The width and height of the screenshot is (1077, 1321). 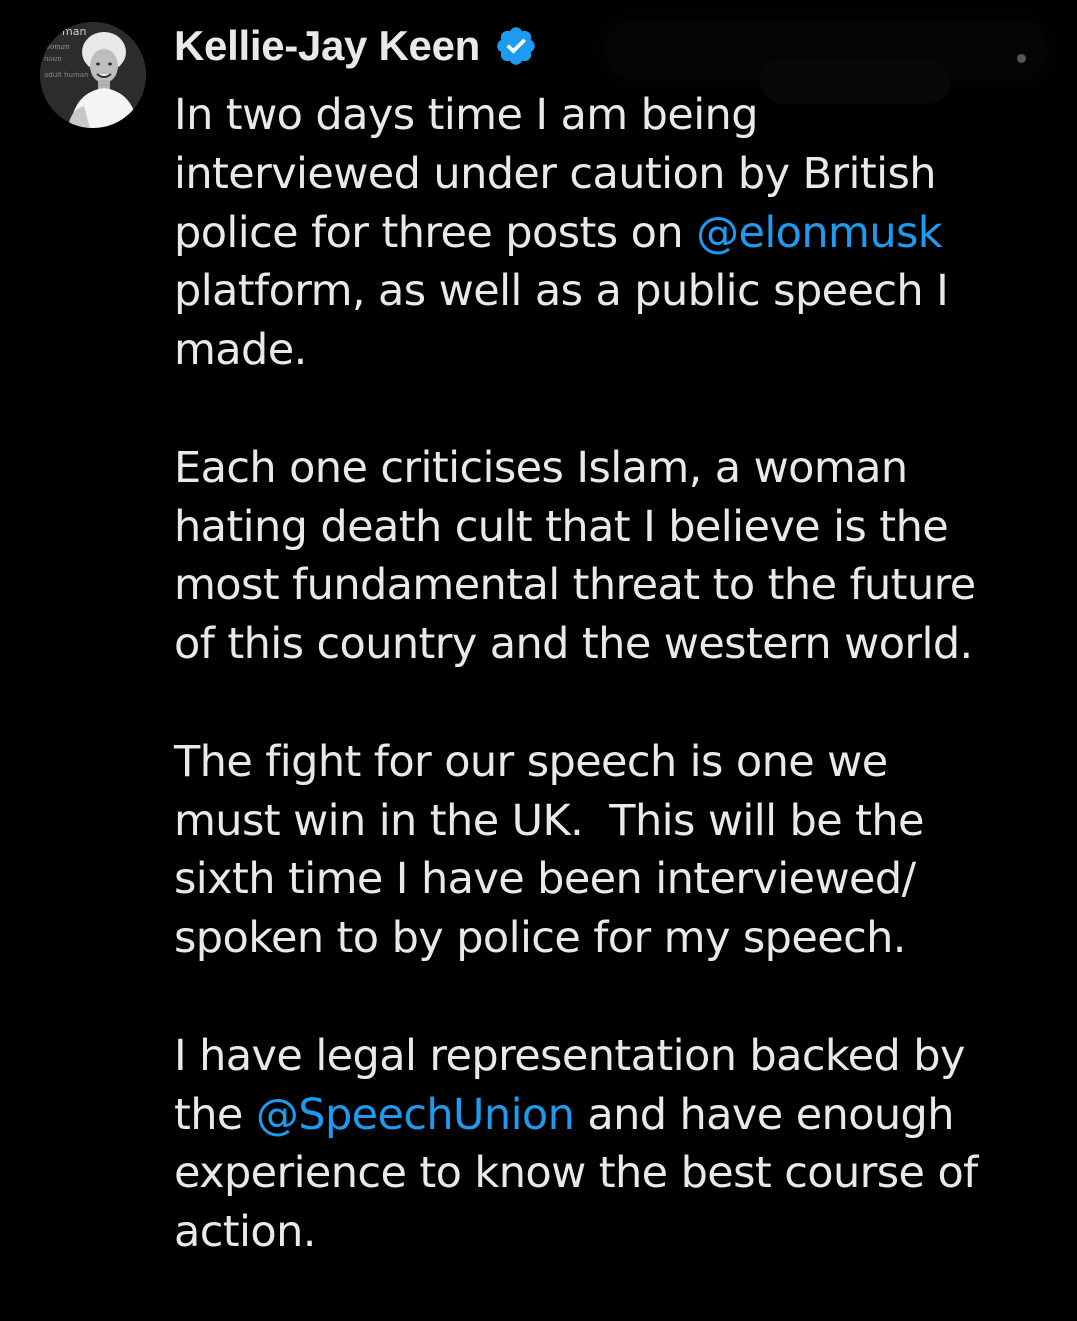 What do you see at coordinates (569, 1055) in the screenshot?
I see `tweet-text-segment: I have legal representation backed by` at bounding box center [569, 1055].